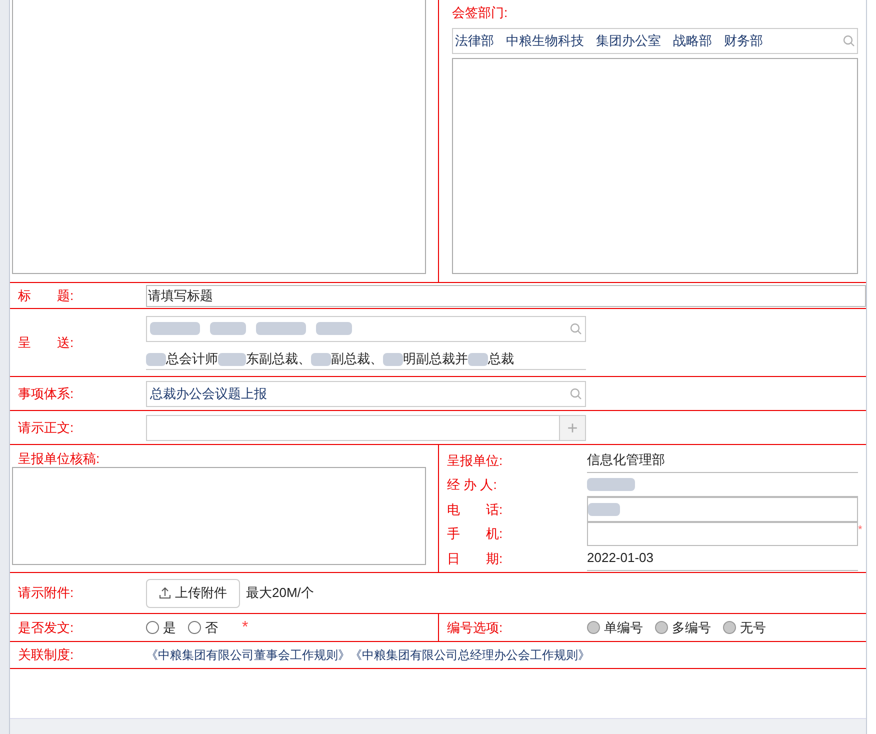 This screenshot has height=734, width=876. Describe the element at coordinates (46, 655) in the screenshot. I see `field-label: 关联制度:` at that location.